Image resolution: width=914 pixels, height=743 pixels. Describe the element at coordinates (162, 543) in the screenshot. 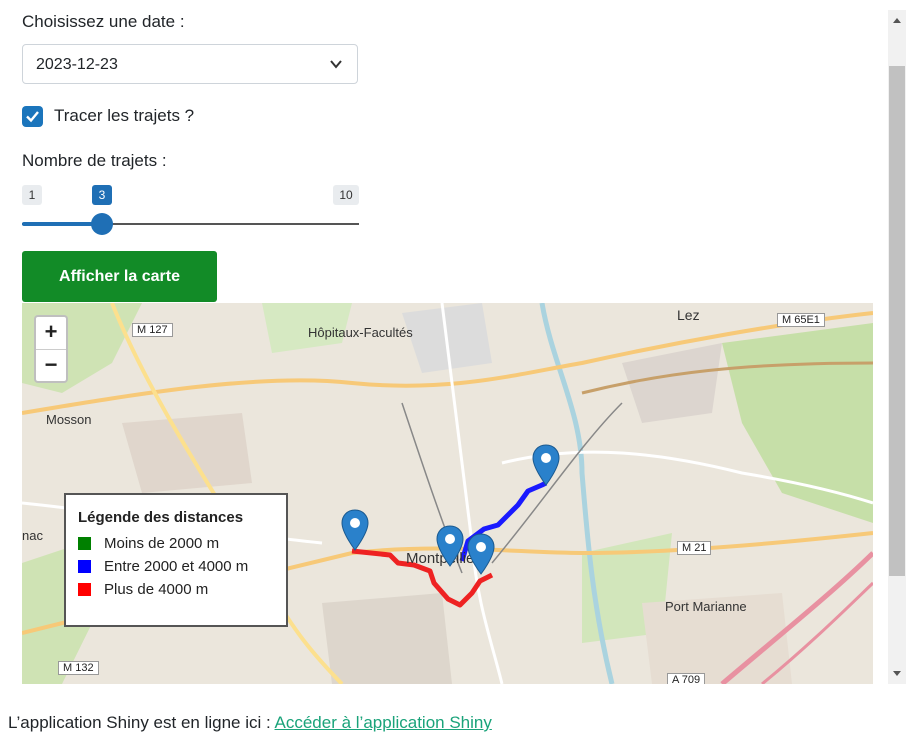

I see `legend-item-label: Moins de 2000 m` at that location.